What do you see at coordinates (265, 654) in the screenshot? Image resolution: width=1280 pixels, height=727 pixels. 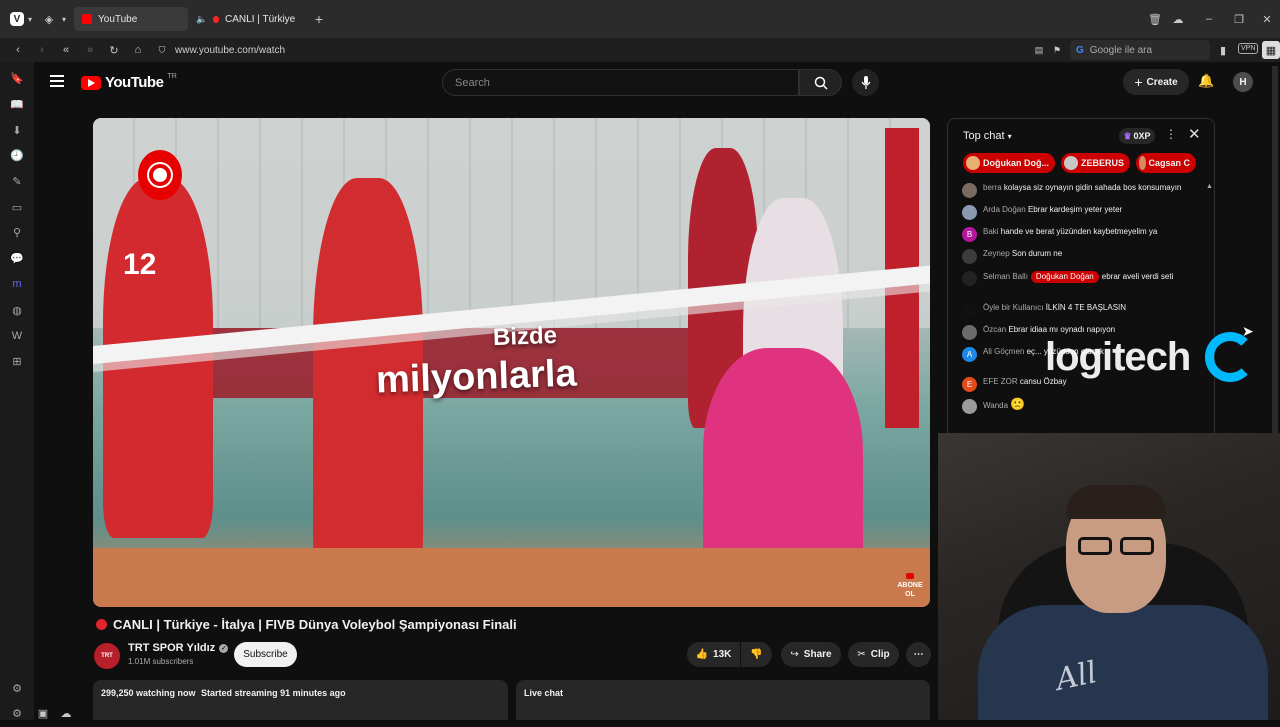 I see `subscribe-button: Subscribe` at bounding box center [265, 654].